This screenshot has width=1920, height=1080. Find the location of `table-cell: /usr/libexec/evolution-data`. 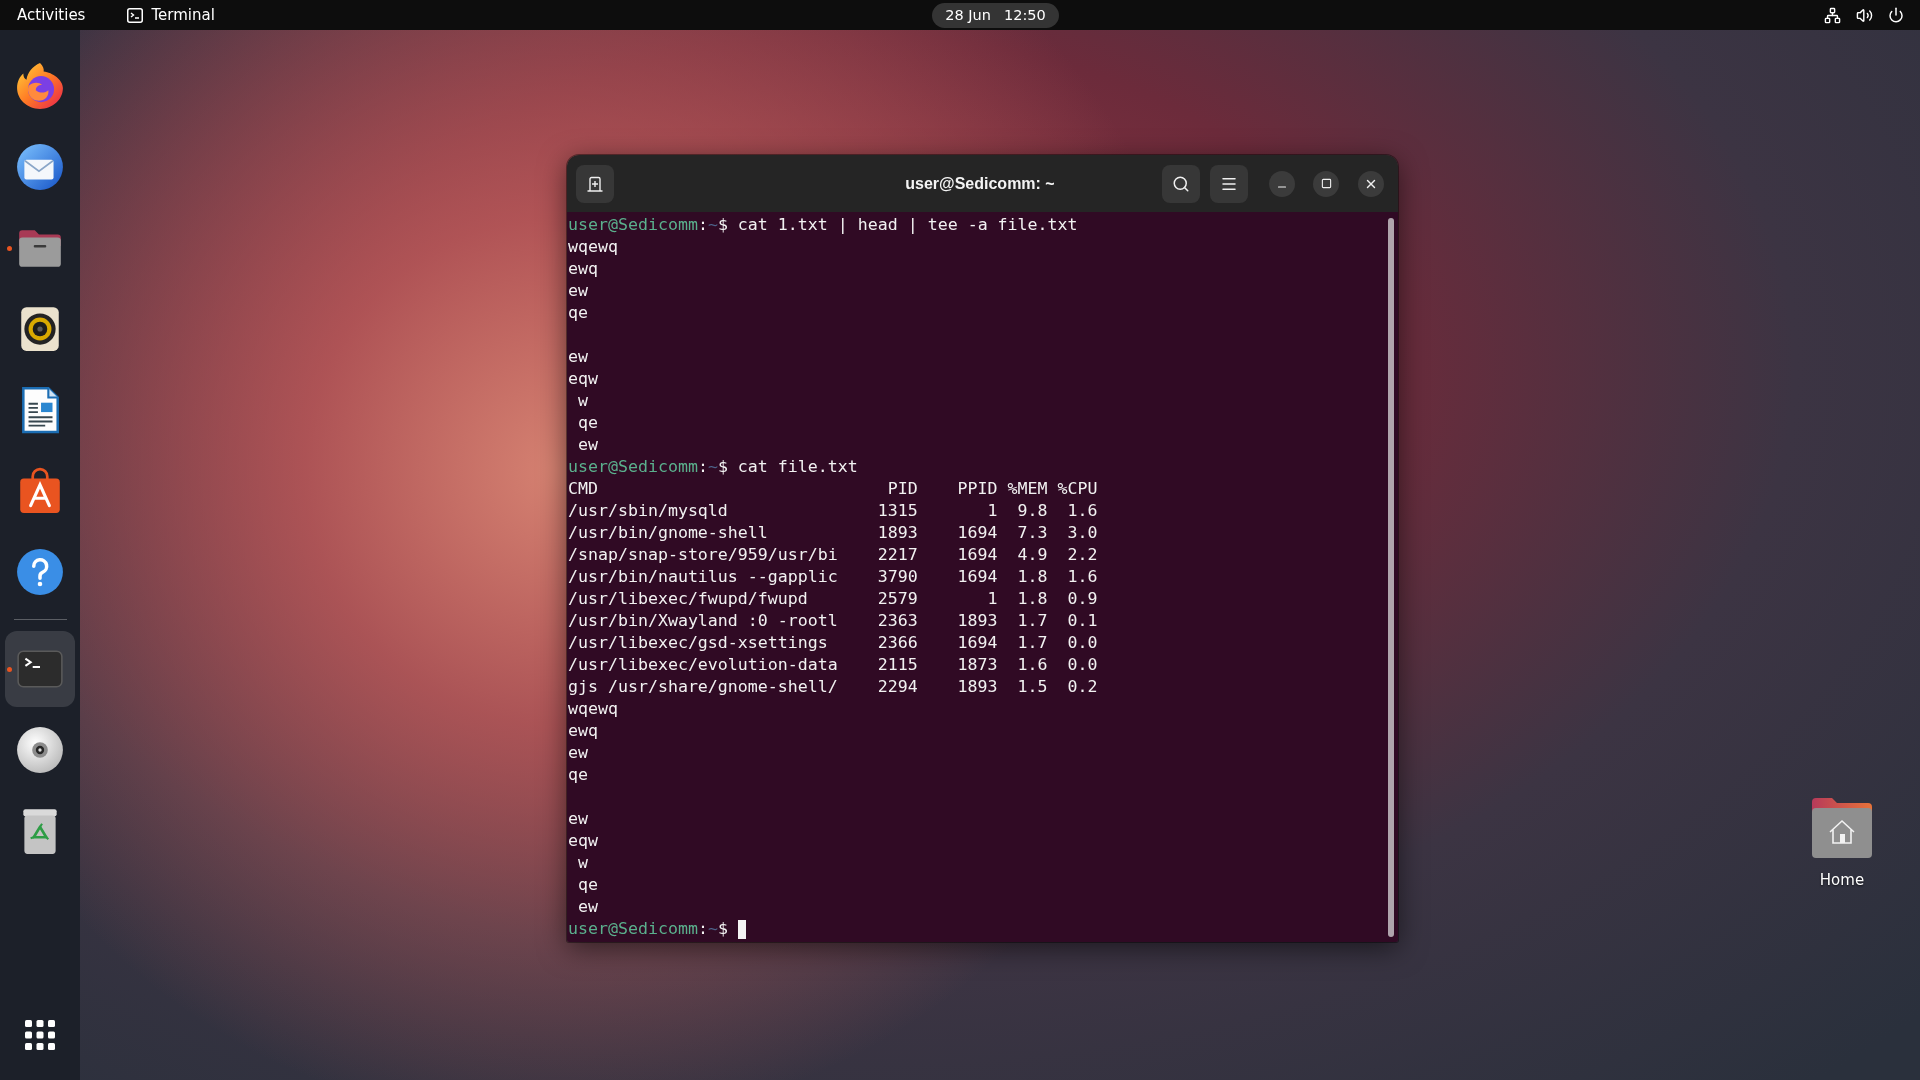

table-cell: /usr/libexec/evolution-data is located at coordinates (703, 665).